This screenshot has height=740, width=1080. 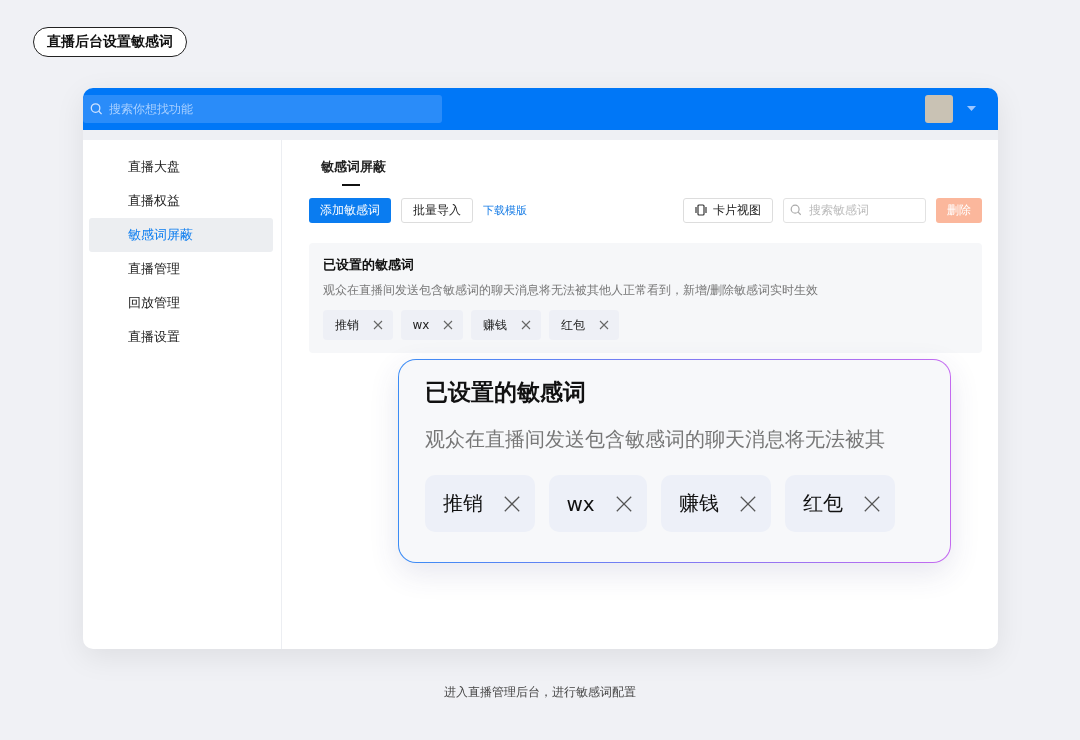 What do you see at coordinates (110, 42) in the screenshot?
I see `page-title: 直播后台设置敏感词` at bounding box center [110, 42].